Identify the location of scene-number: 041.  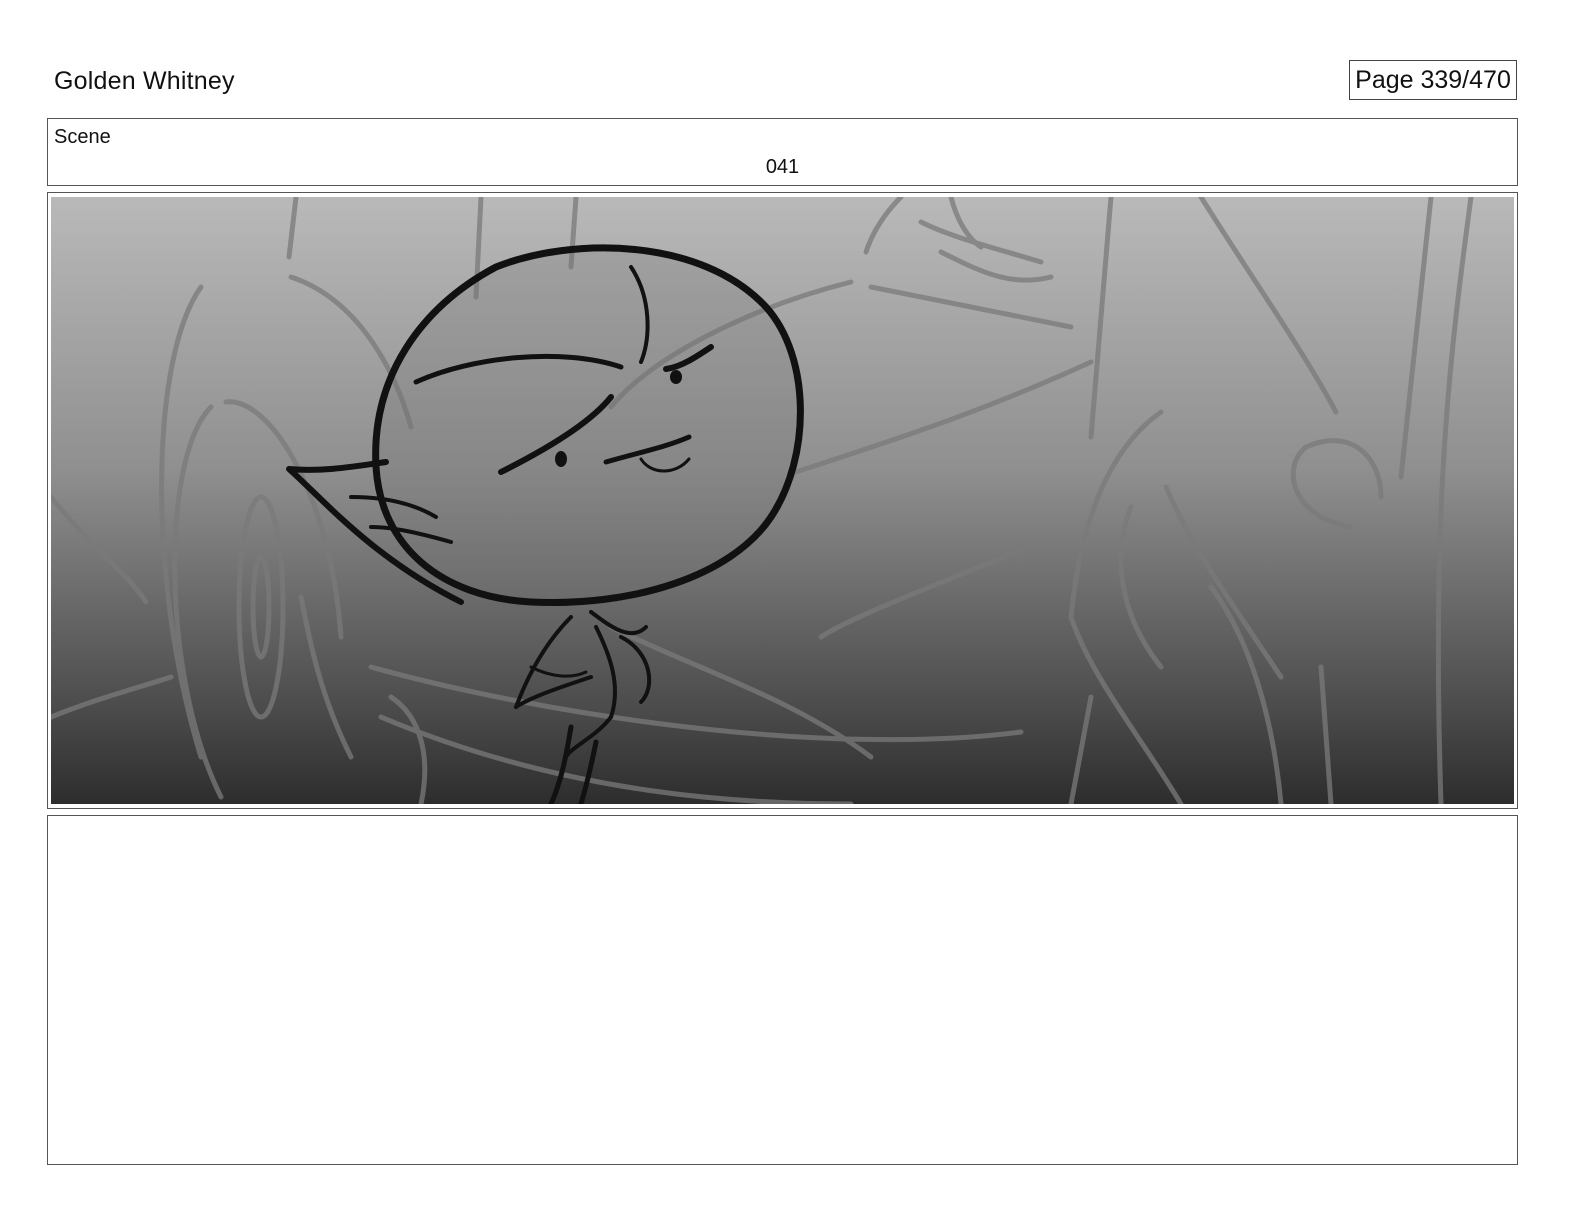
(782, 167).